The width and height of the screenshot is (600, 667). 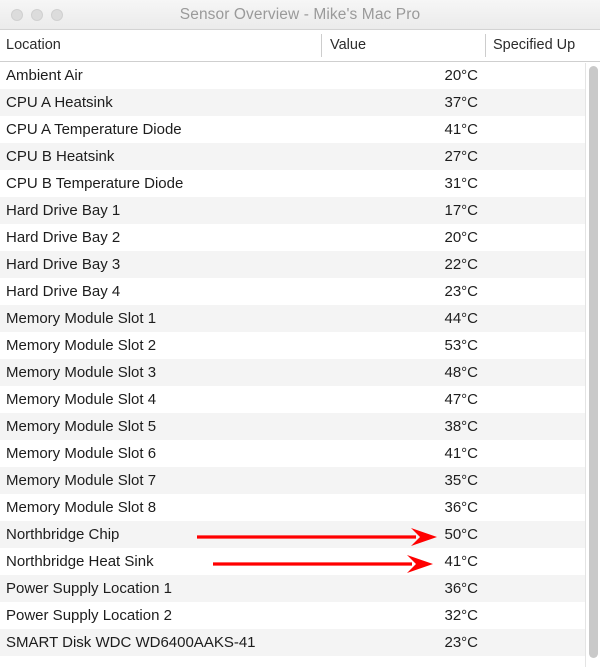 What do you see at coordinates (161, 45) in the screenshot?
I see `column-header-location: Location` at bounding box center [161, 45].